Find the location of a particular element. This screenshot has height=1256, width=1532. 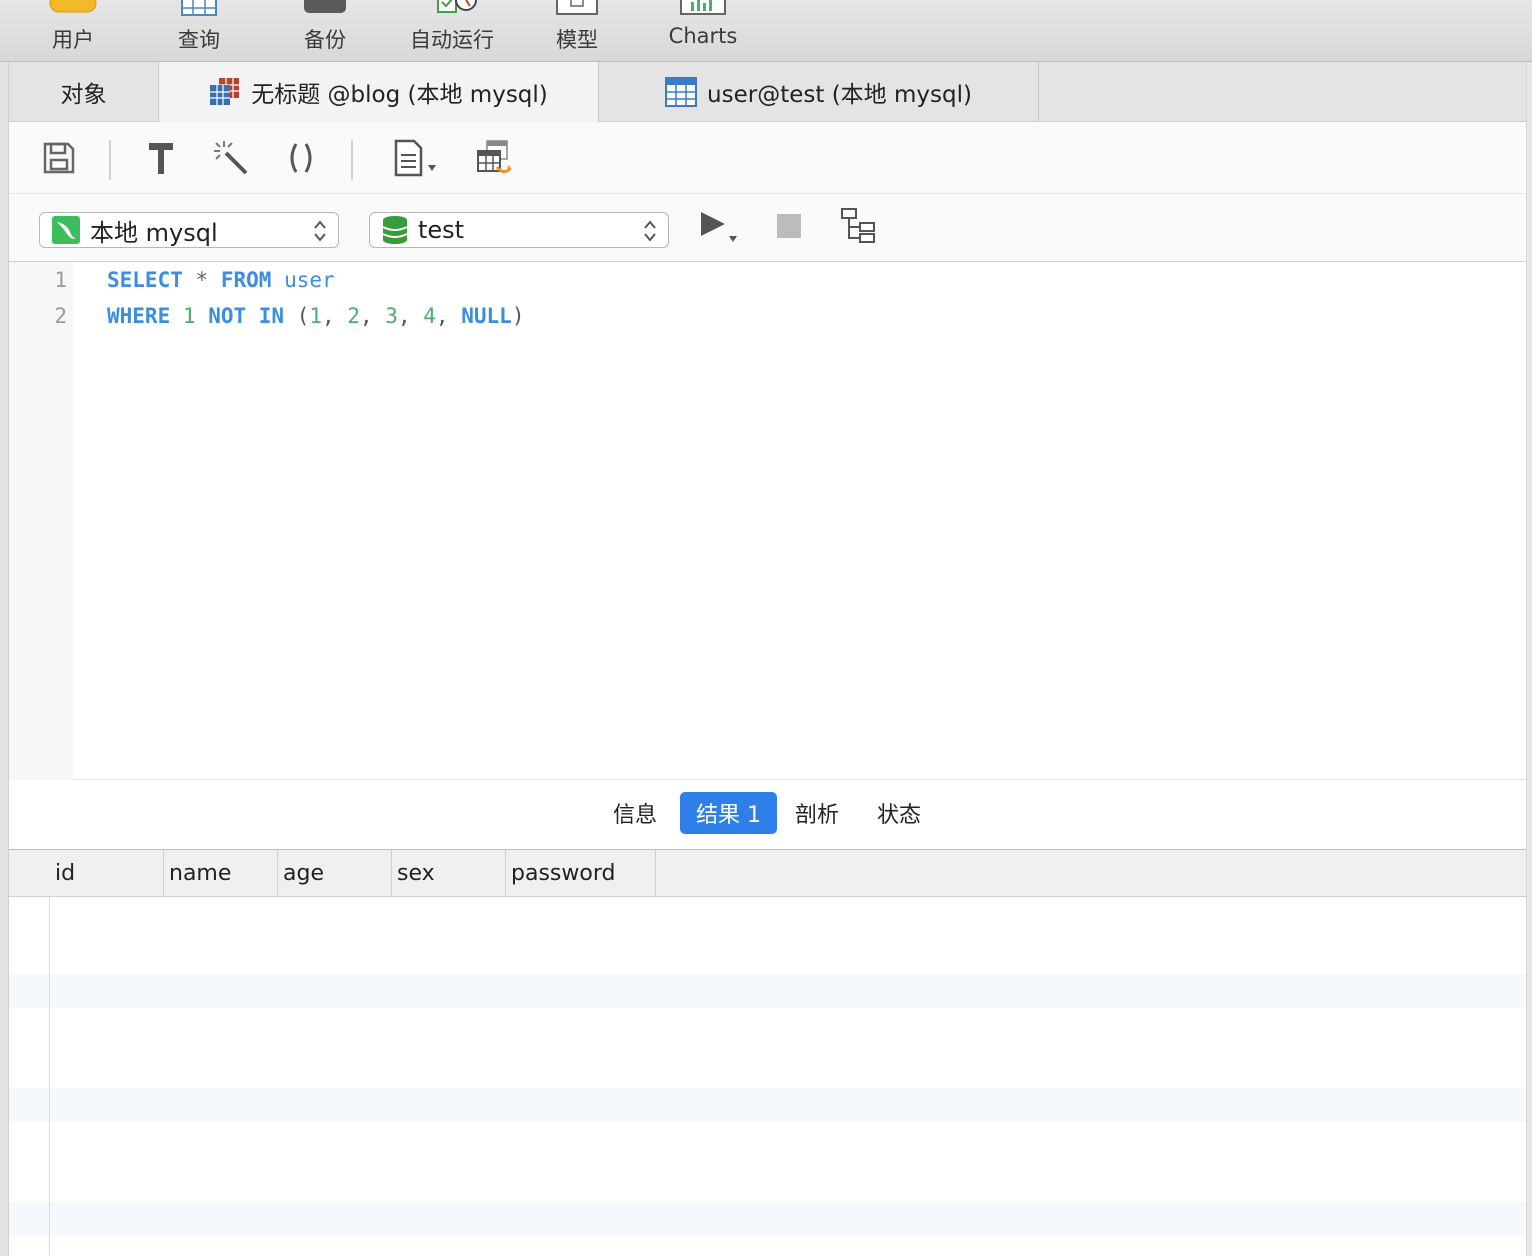

explain-tree-icon is located at coordinates (859, 228).